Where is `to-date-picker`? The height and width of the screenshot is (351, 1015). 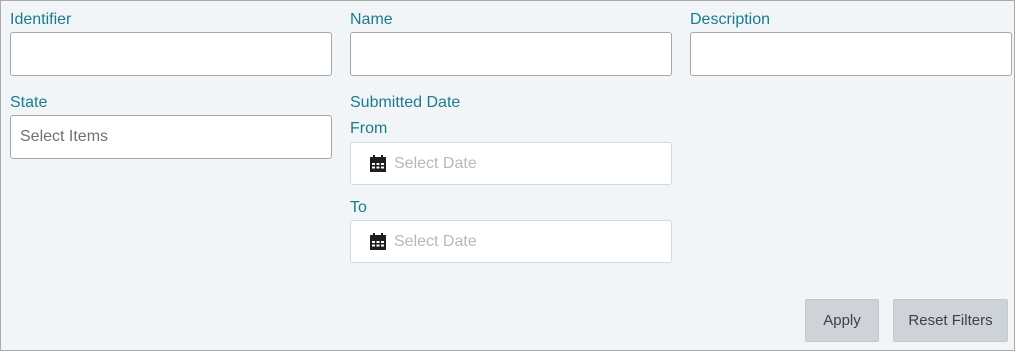 to-date-picker is located at coordinates (511, 241).